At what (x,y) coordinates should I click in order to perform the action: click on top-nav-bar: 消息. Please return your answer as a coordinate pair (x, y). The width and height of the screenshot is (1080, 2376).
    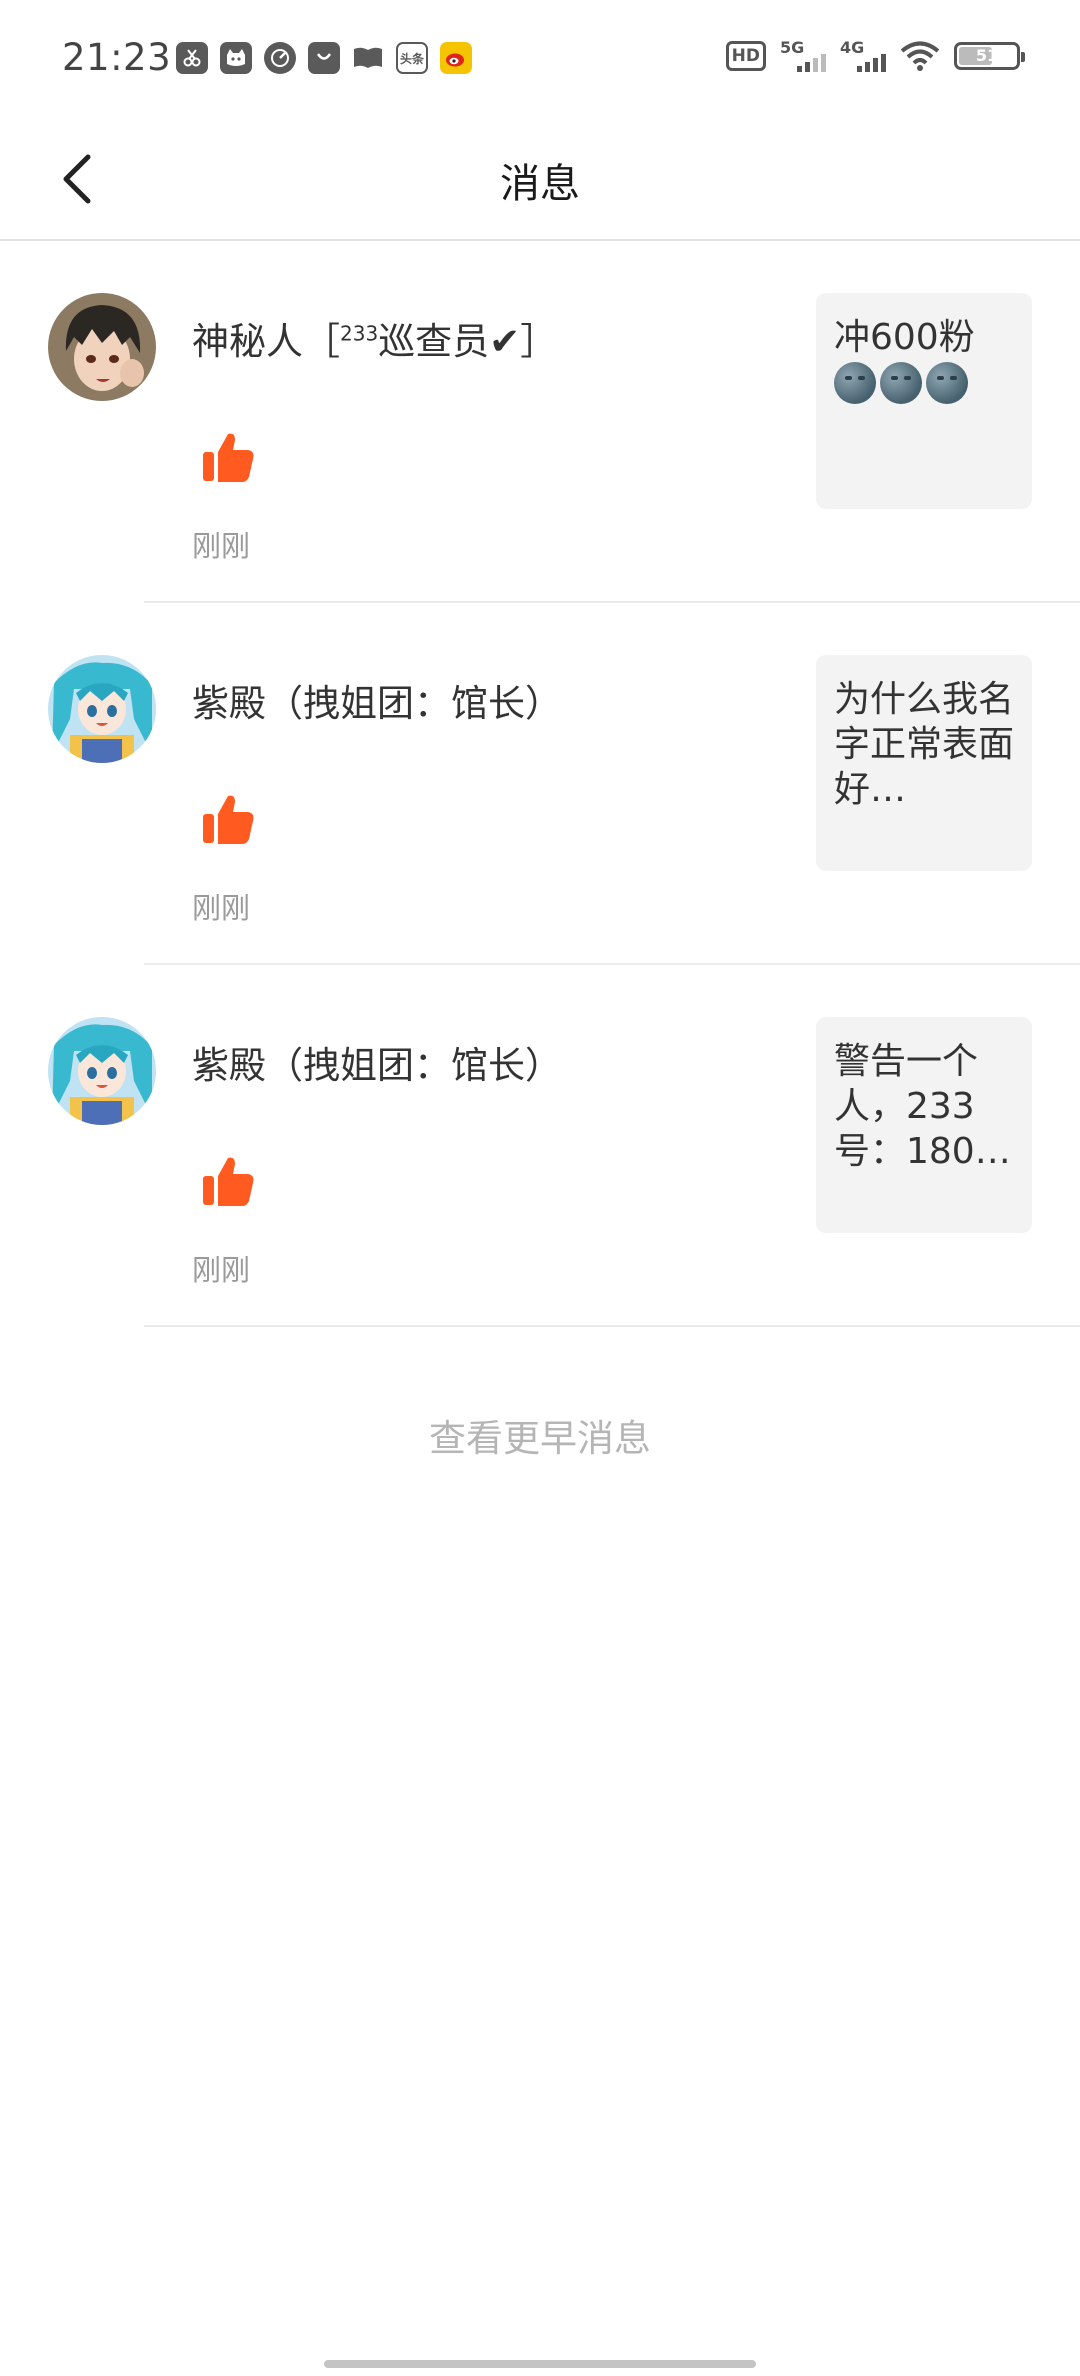
    Looking at the image, I should click on (540, 178).